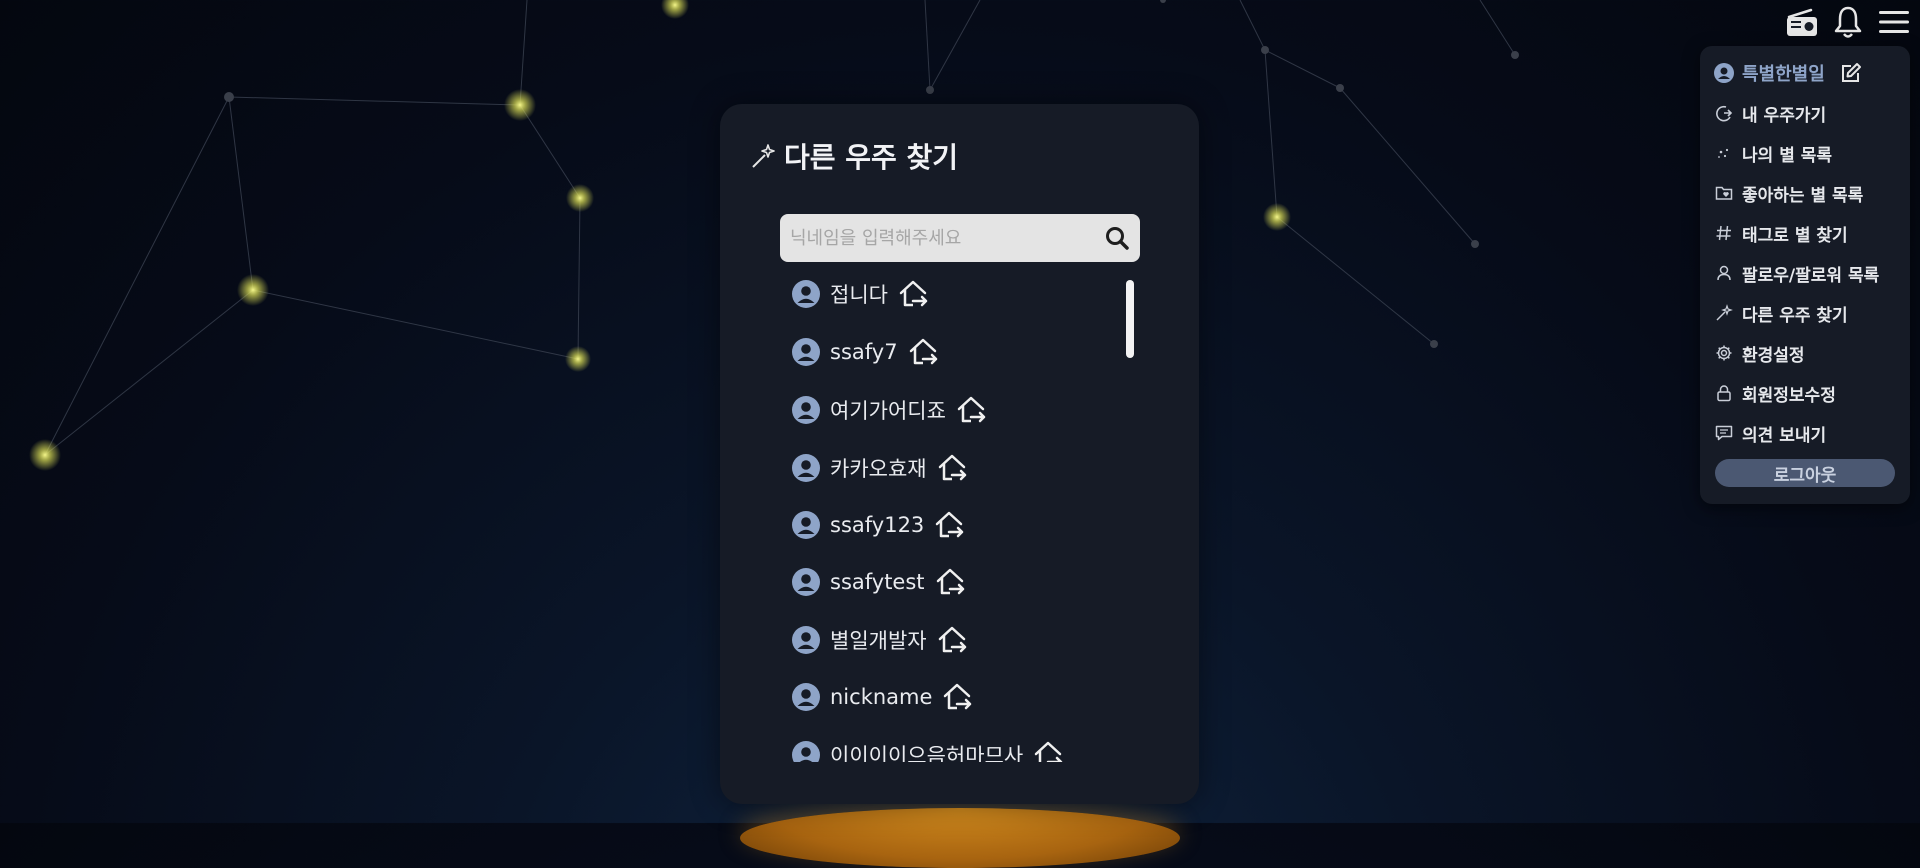 The image size is (1920, 868). I want to click on menu-item-my-stars: 나의 별 목록, so click(1805, 153).